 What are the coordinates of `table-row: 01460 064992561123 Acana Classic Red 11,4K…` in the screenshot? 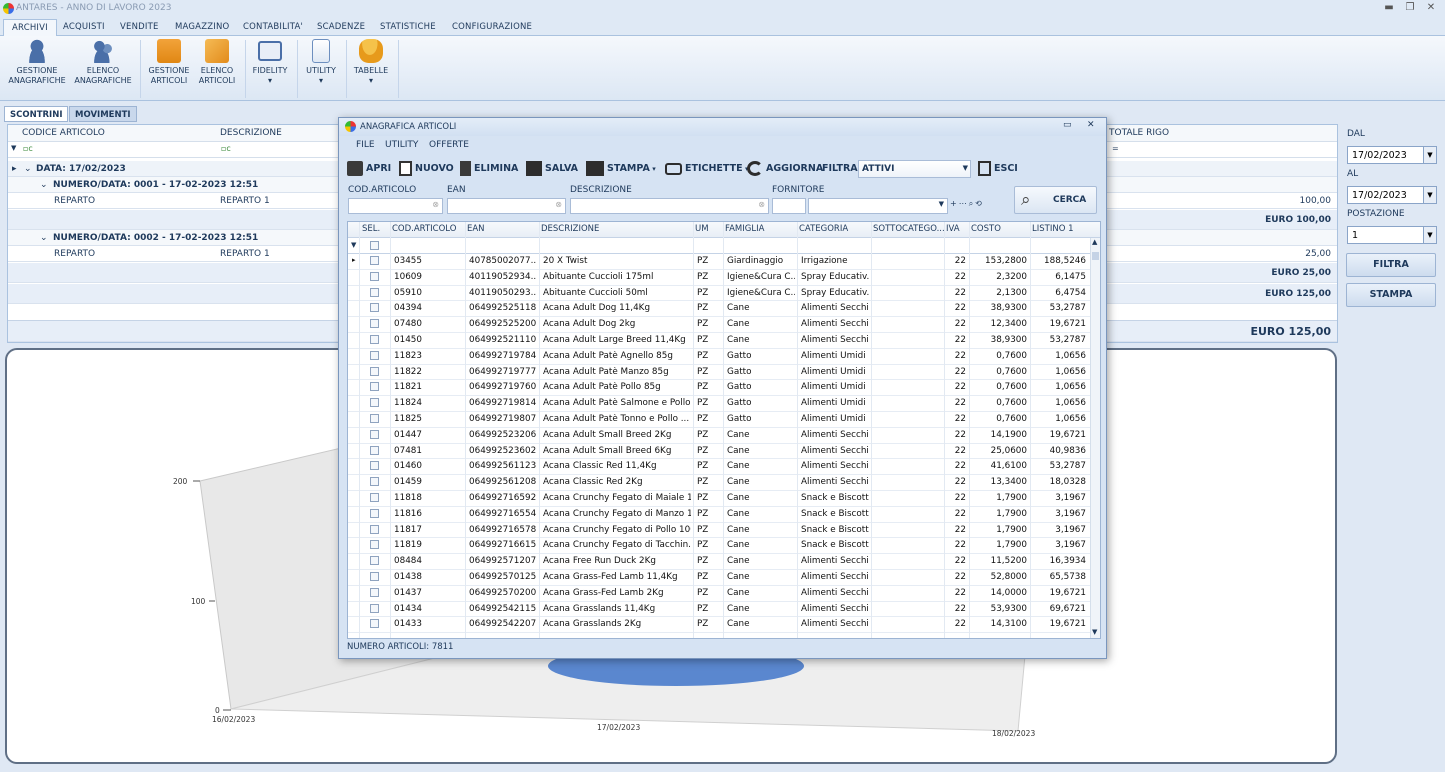 It's located at (719, 467).